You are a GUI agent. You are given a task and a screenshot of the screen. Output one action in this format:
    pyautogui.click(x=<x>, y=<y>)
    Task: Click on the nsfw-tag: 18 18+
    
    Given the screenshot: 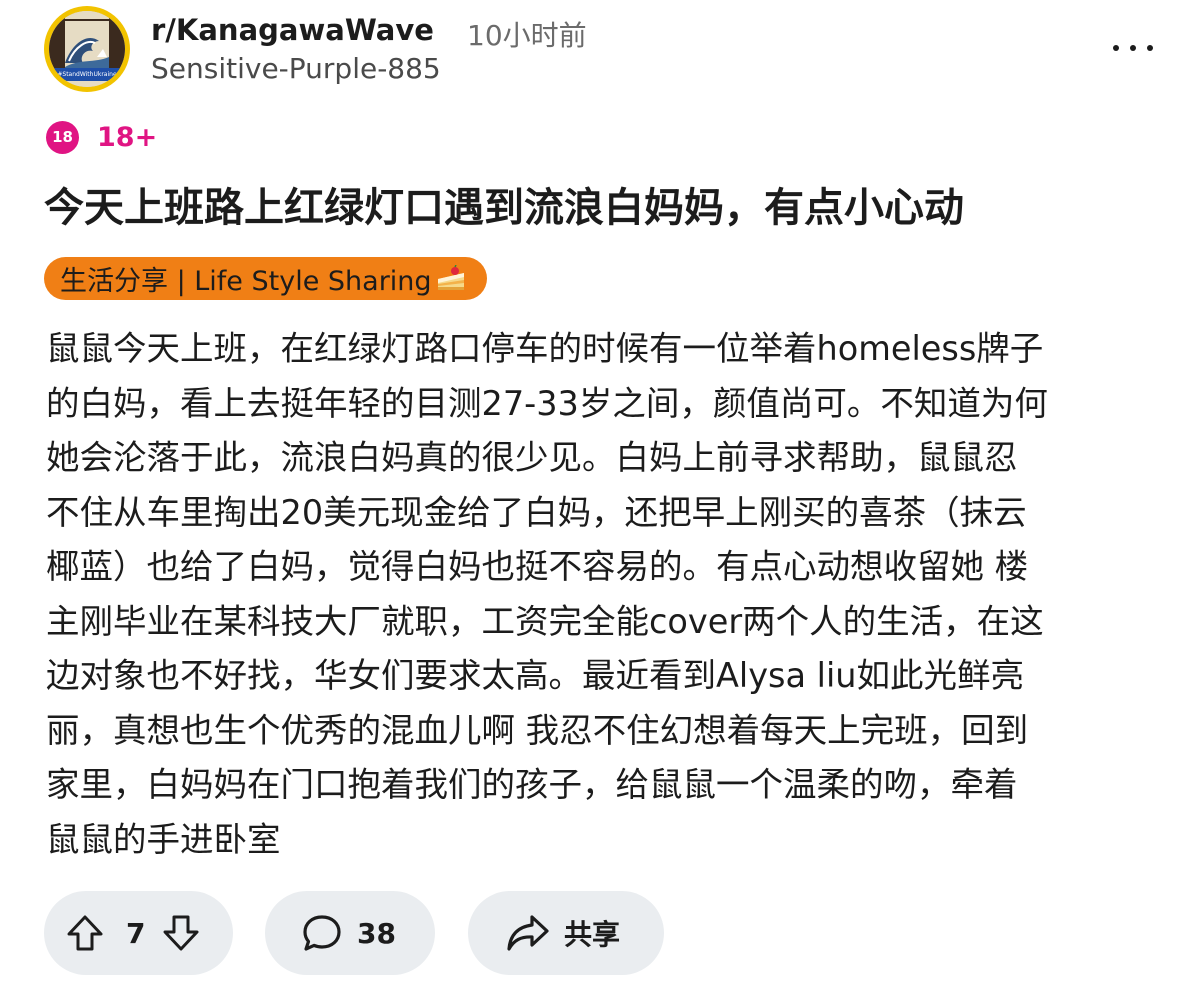 What is the action you would take?
    pyautogui.click(x=101, y=137)
    